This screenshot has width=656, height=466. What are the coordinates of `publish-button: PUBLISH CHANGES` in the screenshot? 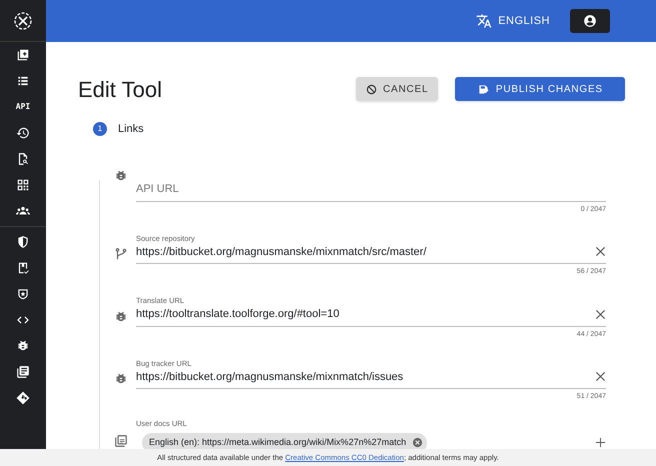 It's located at (540, 89).